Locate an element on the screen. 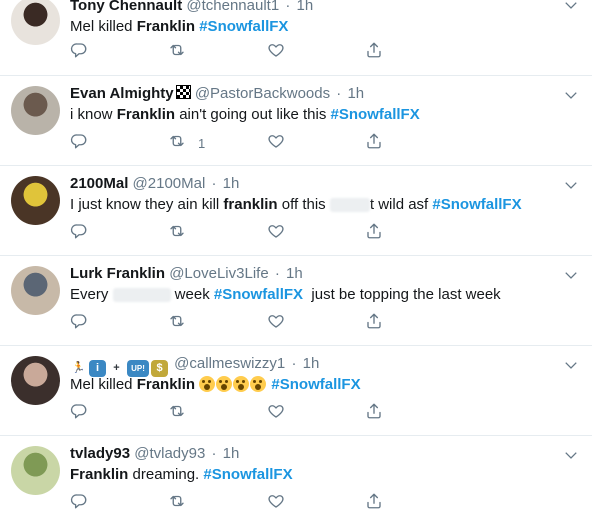 This screenshot has width=592, height=531. text-fragment: Every is located at coordinates (91, 294).